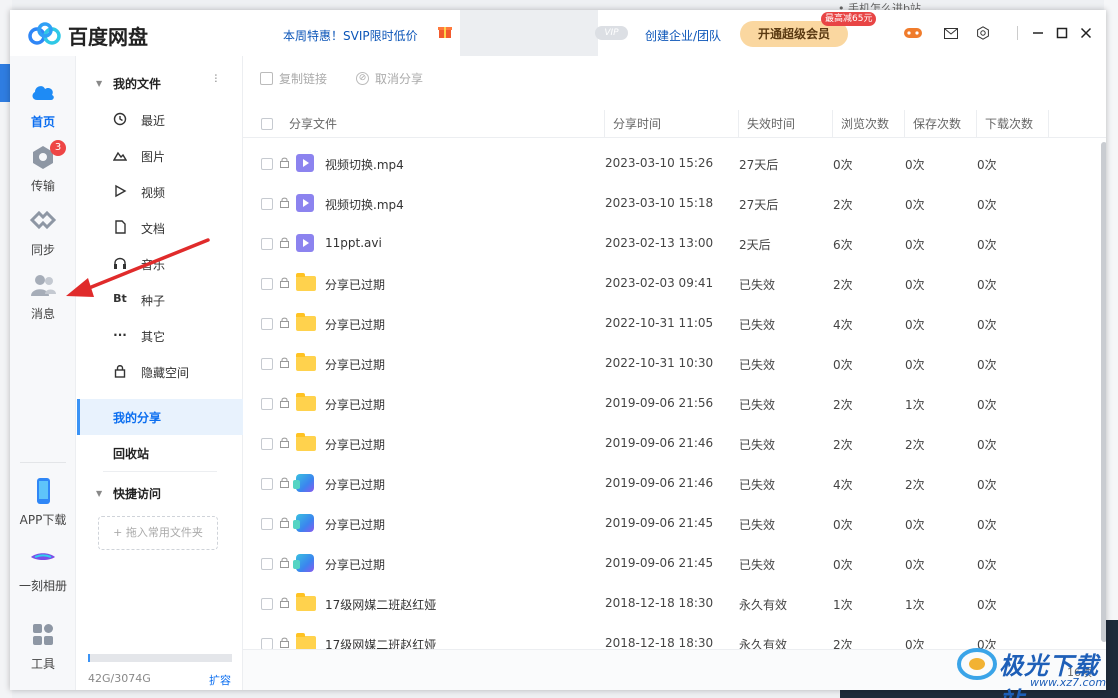  I want to click on nav-message: 消息, so click(43, 297).